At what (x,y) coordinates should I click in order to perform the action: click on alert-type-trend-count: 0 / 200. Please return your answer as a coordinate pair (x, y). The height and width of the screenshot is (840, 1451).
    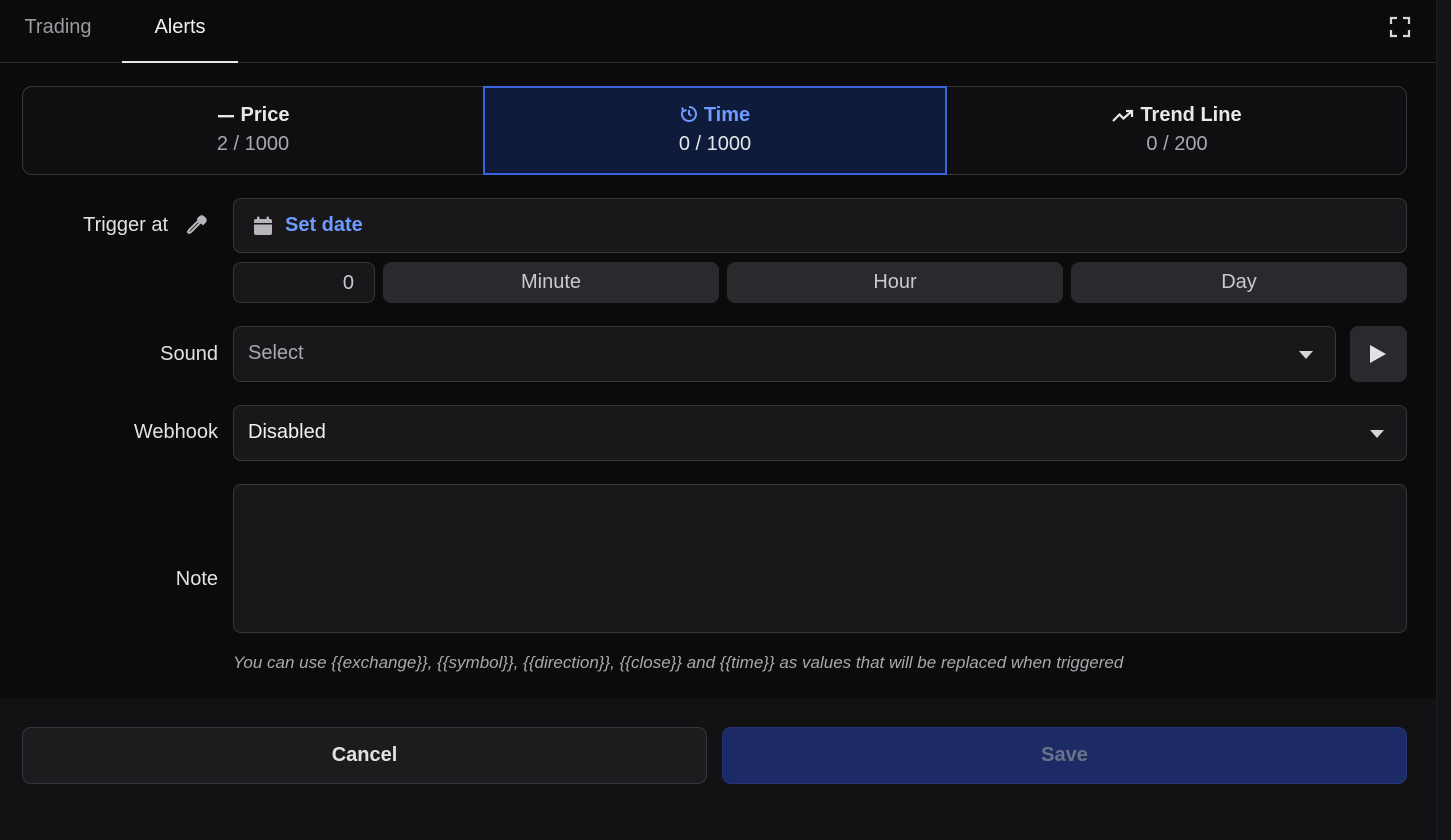
    Looking at the image, I should click on (1177, 144).